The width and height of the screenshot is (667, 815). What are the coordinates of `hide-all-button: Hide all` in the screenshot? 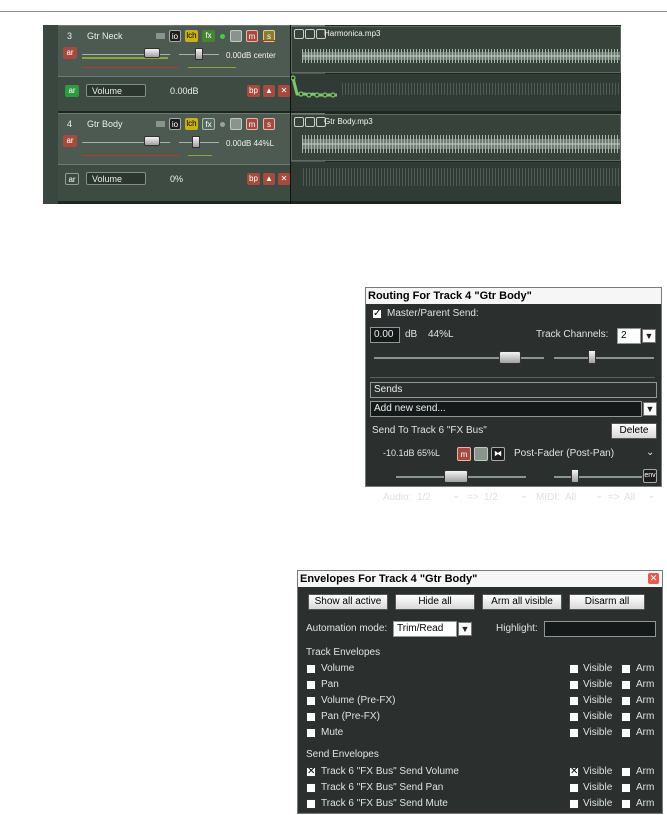 It's located at (435, 602).